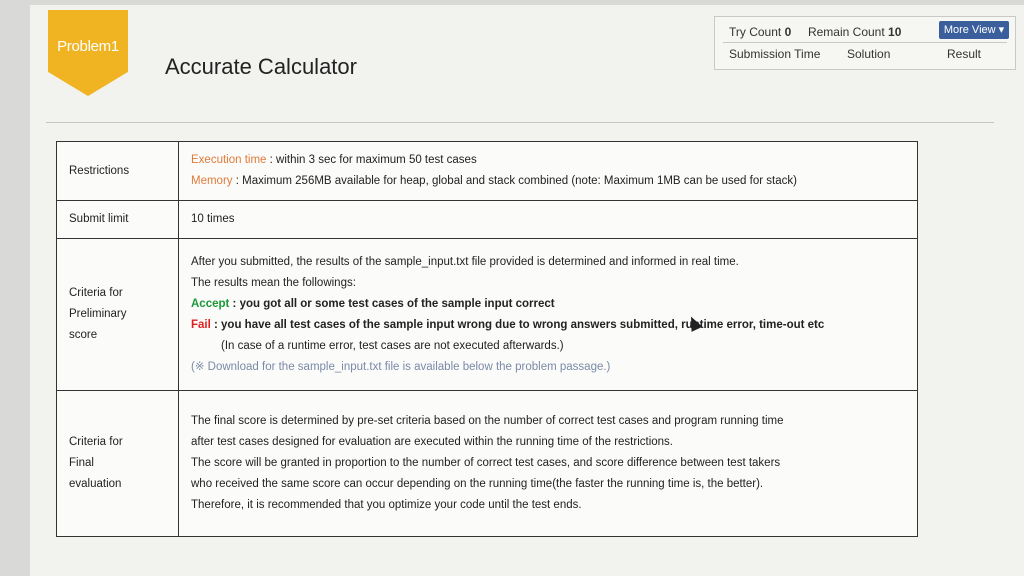 The height and width of the screenshot is (576, 1024). I want to click on preliminary-label-line: Criteria for, so click(96, 293).